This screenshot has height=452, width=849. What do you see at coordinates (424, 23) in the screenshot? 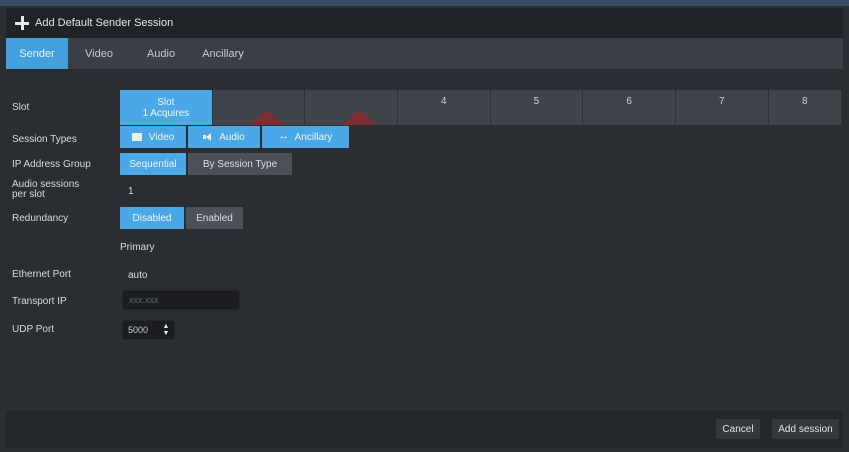
I see `dialog-title-bar: Add Default Sender Session` at bounding box center [424, 23].